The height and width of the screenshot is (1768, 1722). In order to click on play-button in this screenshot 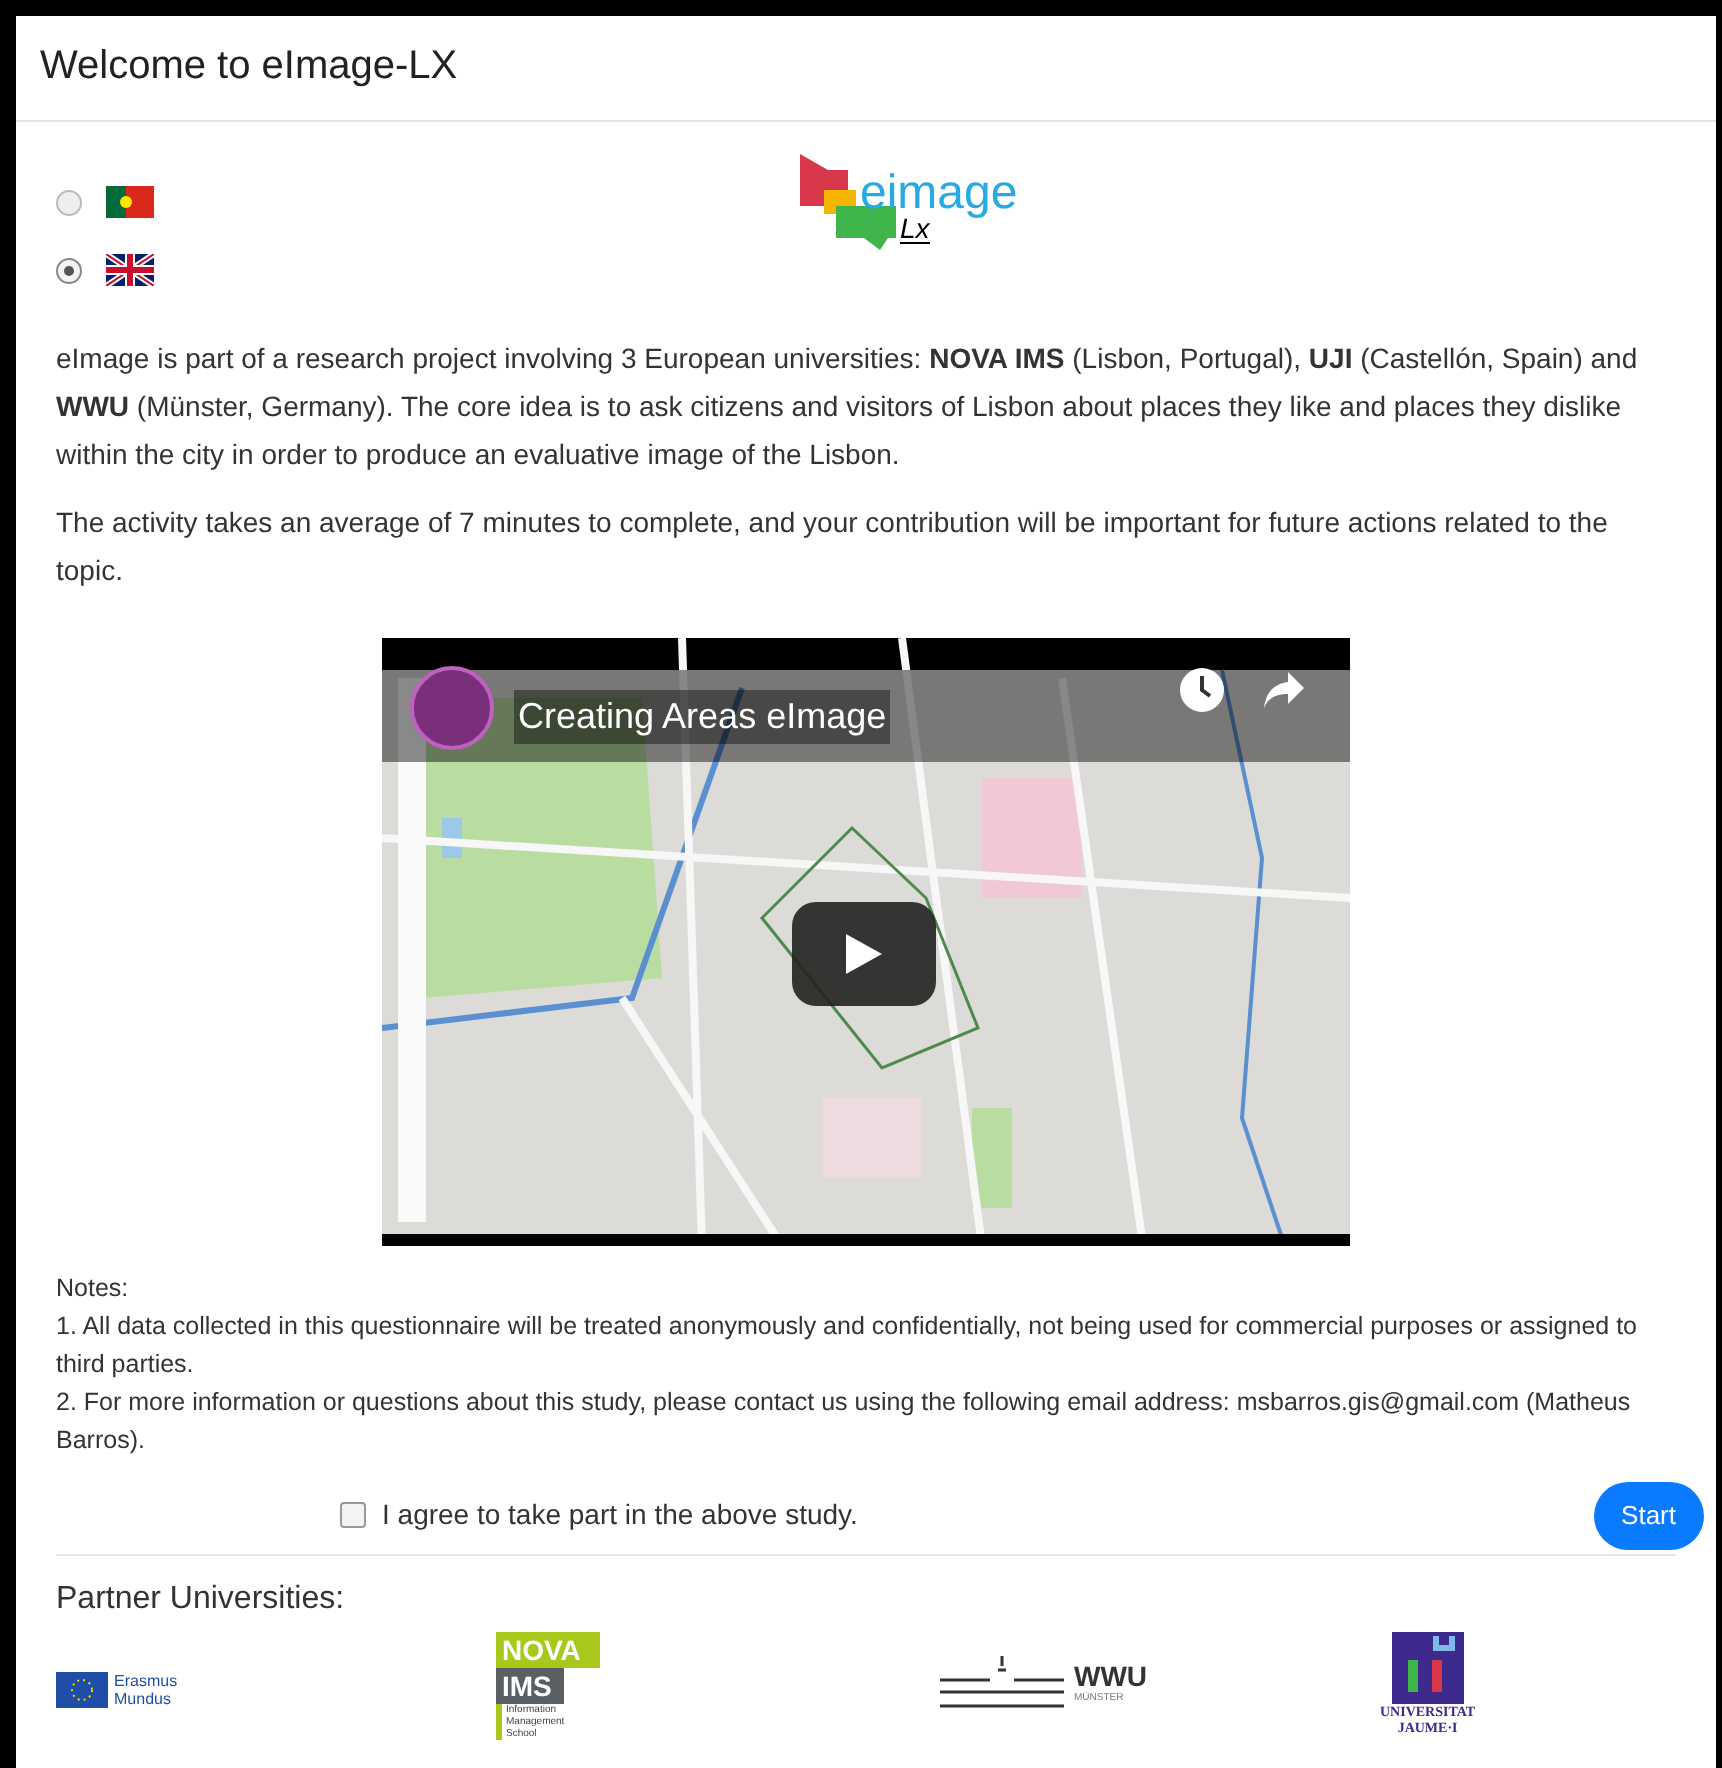, I will do `click(864, 954)`.